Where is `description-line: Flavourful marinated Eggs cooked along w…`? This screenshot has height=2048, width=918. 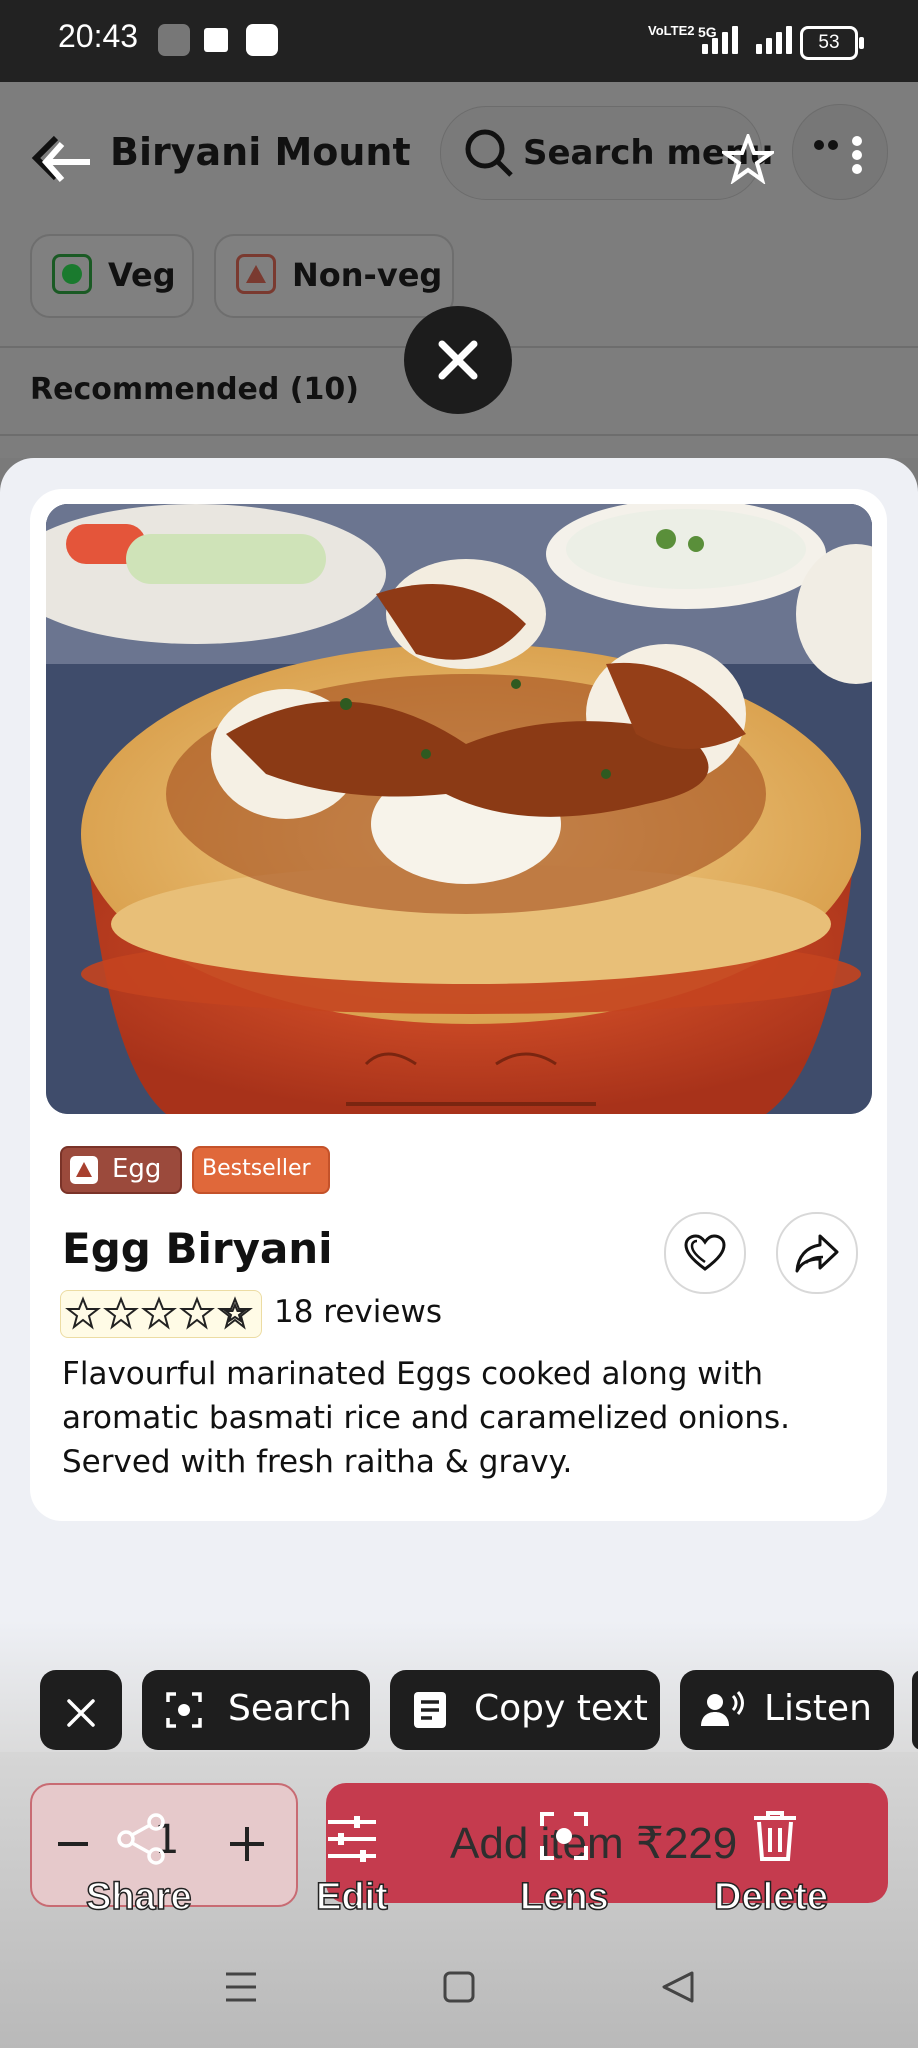
description-line: Flavourful marinated Eggs cooked along w… is located at coordinates (413, 1374).